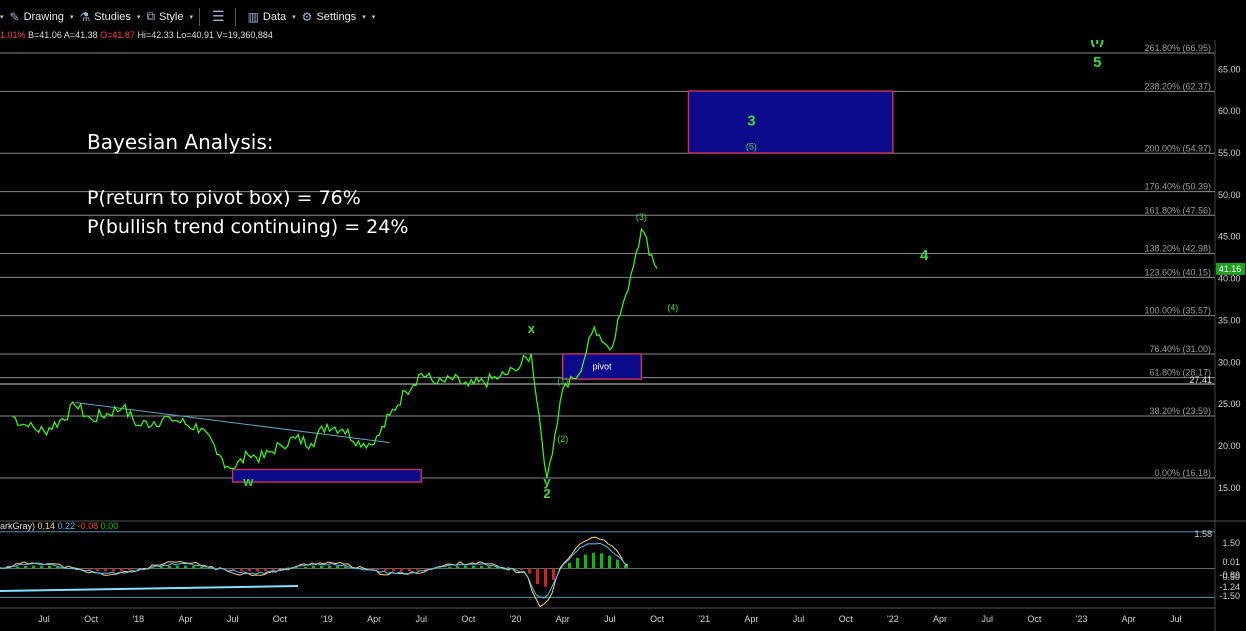 Image resolution: width=1246 pixels, height=631 pixels. Describe the element at coordinates (138, 619) in the screenshot. I see `x-tick-label: '18` at that location.